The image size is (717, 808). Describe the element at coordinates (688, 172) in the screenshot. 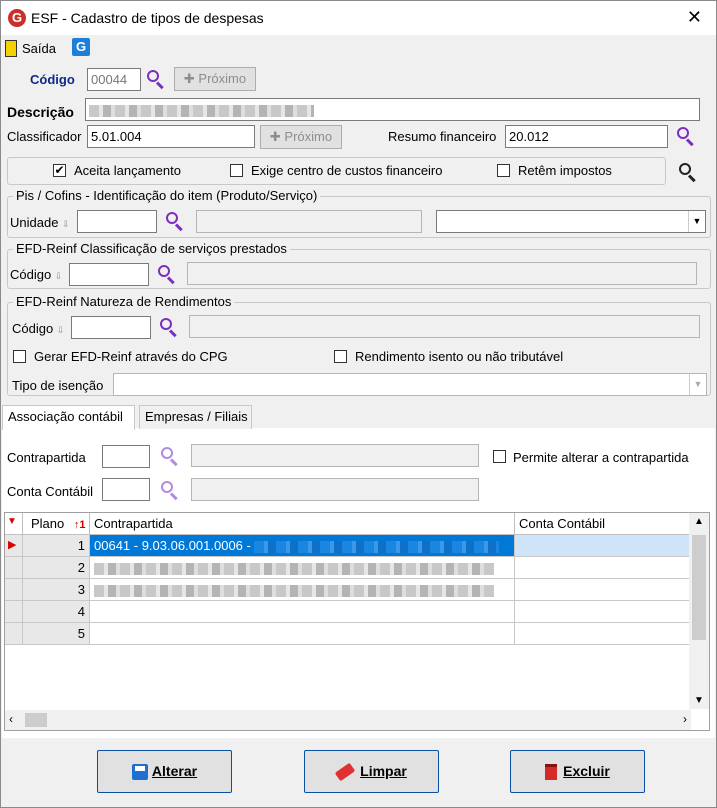

I see `zoom-search-icon` at that location.